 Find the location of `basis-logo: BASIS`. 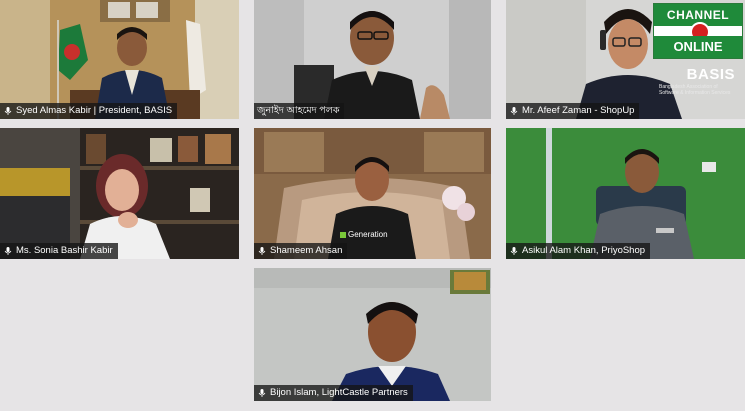

basis-logo: BASIS is located at coordinates (710, 74).